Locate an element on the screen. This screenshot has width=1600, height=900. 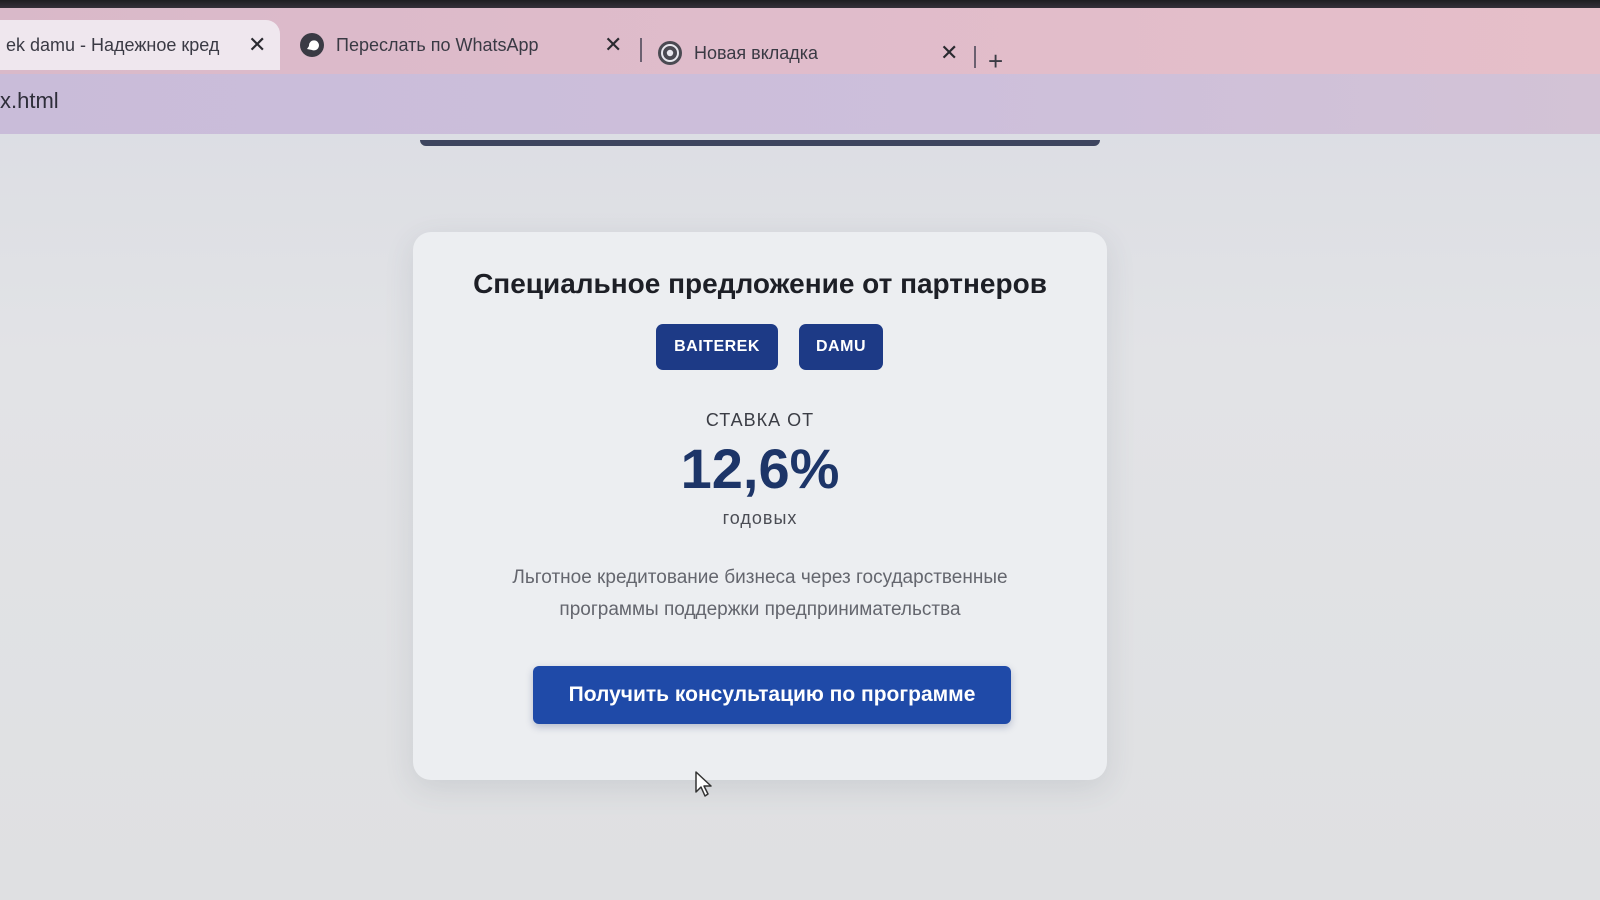
new-tab-button: + is located at coordinates (995, 61).